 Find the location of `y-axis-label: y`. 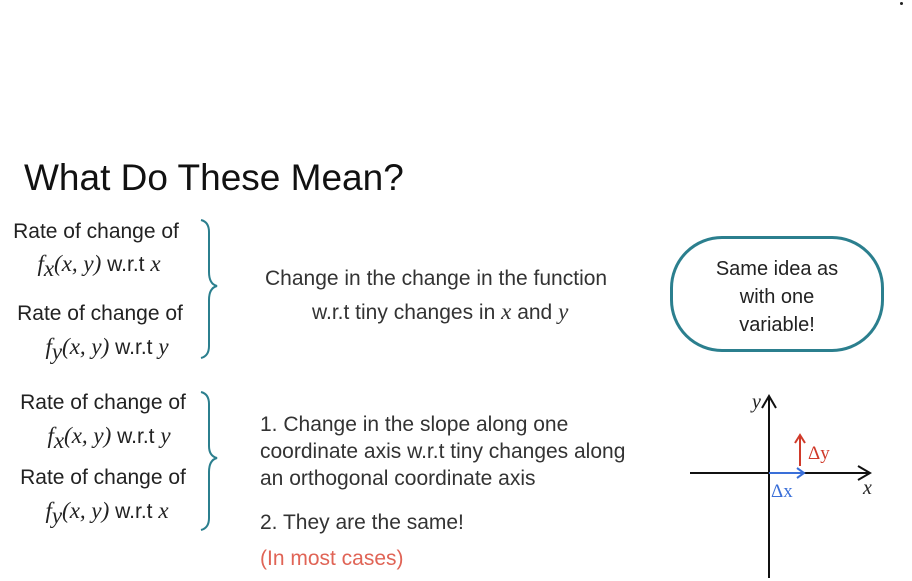

y-axis-label: y is located at coordinates (755, 402).